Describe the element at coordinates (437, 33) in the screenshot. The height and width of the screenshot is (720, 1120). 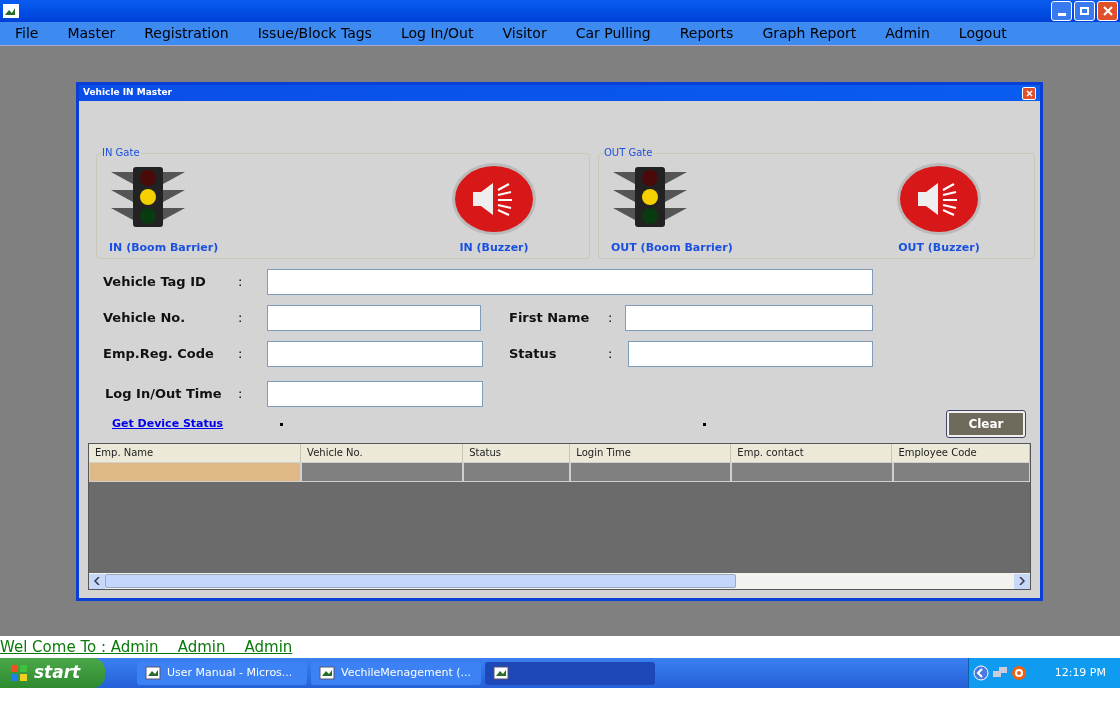
I see `menu-item: Log In/Out` at that location.